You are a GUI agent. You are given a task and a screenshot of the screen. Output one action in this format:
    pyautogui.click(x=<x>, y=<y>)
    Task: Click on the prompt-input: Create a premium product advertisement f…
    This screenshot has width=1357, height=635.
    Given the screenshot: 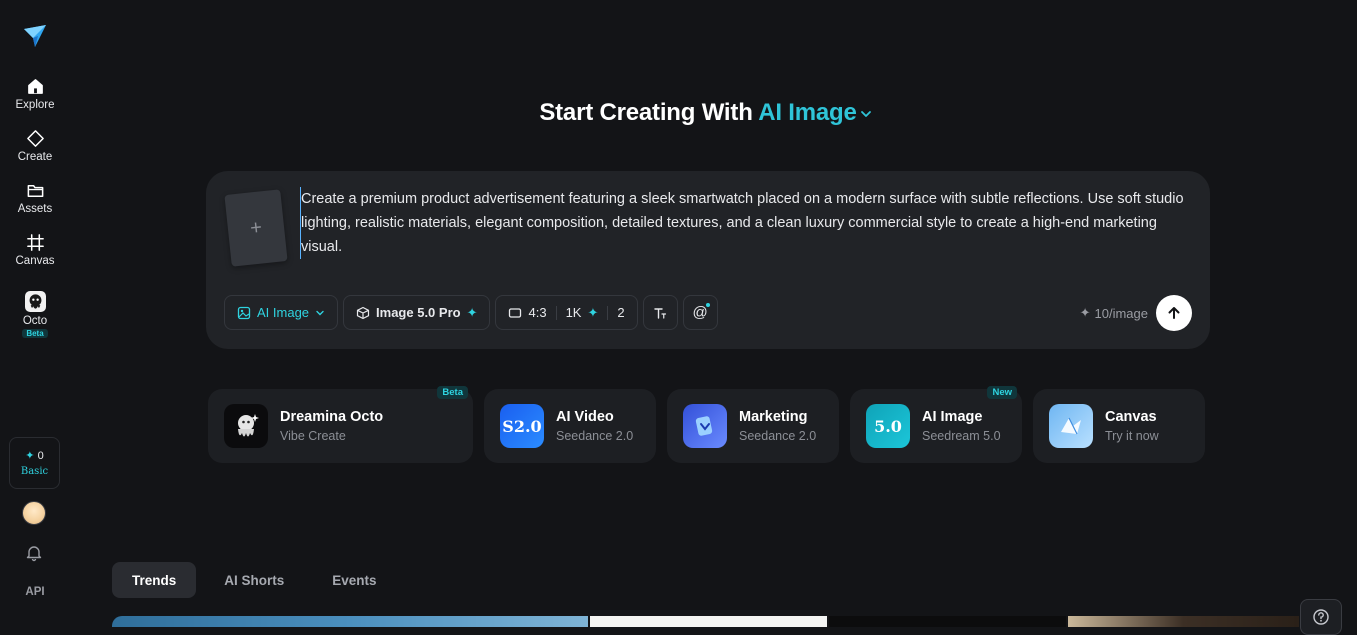 What is the action you would take?
    pyautogui.click(x=748, y=223)
    